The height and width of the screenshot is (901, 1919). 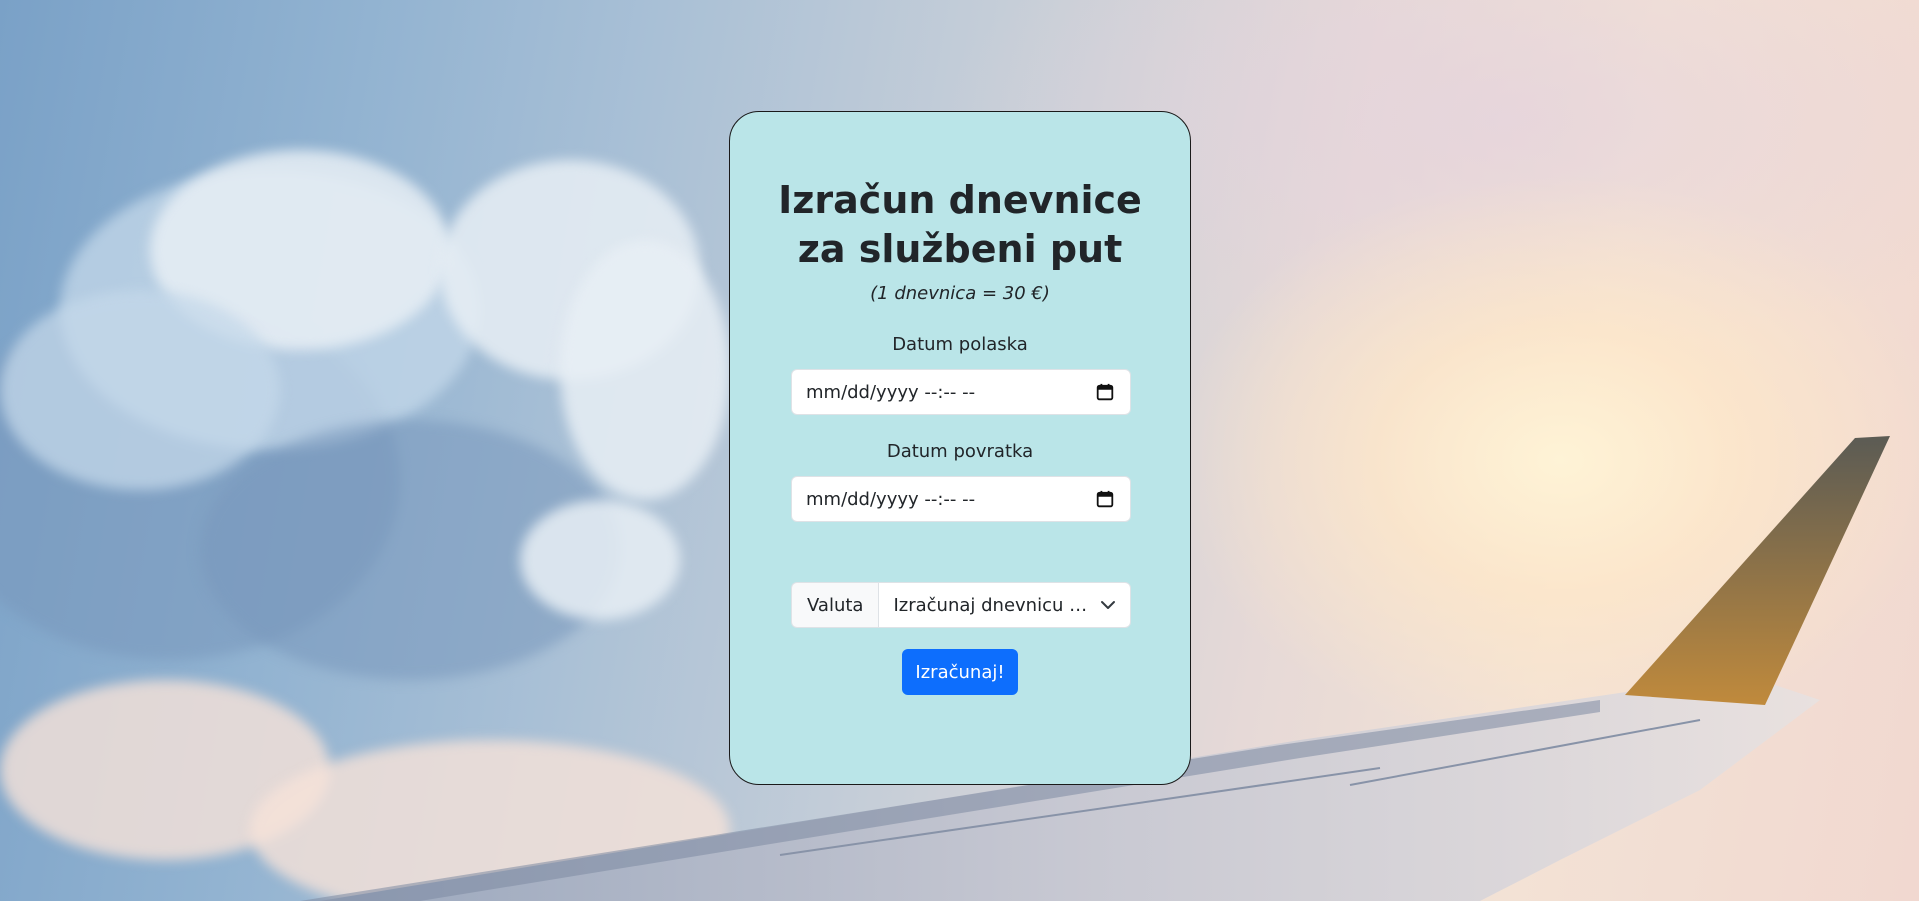 What do you see at coordinates (960, 249) in the screenshot?
I see `page-title-line-2: za službeni put` at bounding box center [960, 249].